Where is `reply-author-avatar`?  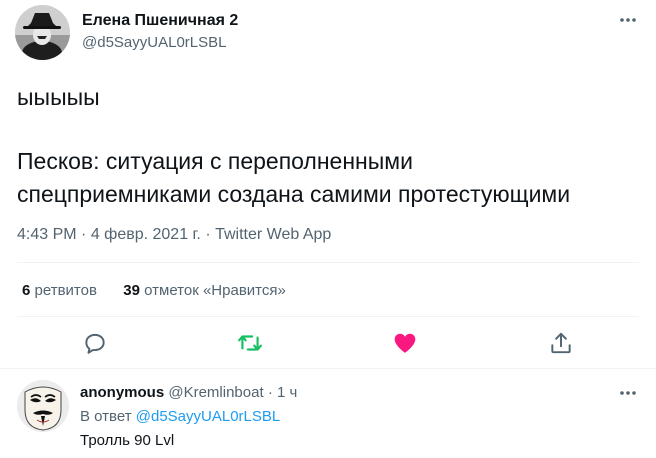
reply-author-avatar is located at coordinates (43, 406).